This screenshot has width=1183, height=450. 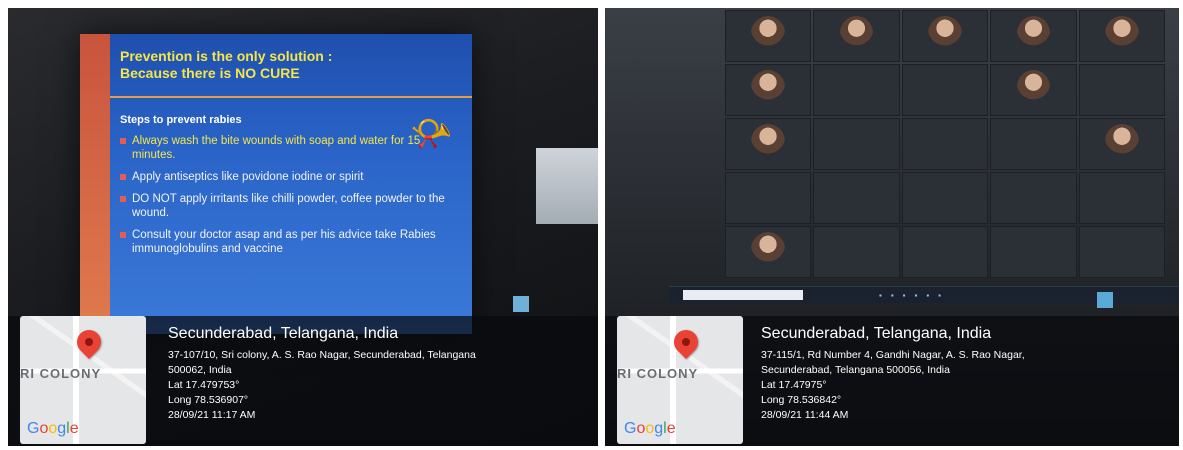 I want to click on geotag-address-line2: 500062, India, so click(x=200, y=370).